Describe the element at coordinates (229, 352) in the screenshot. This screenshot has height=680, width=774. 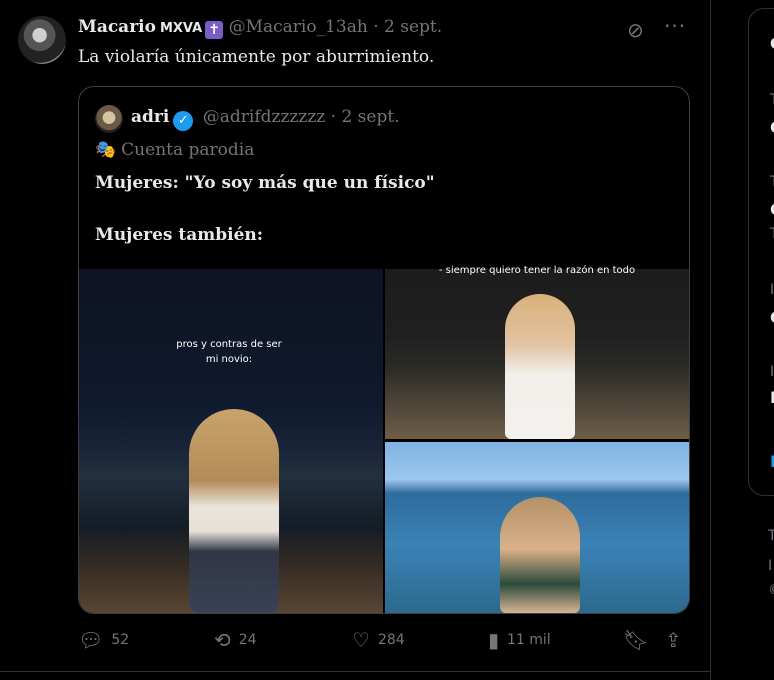
I see `image-caption: pros y contras de ser mi novio:` at that location.